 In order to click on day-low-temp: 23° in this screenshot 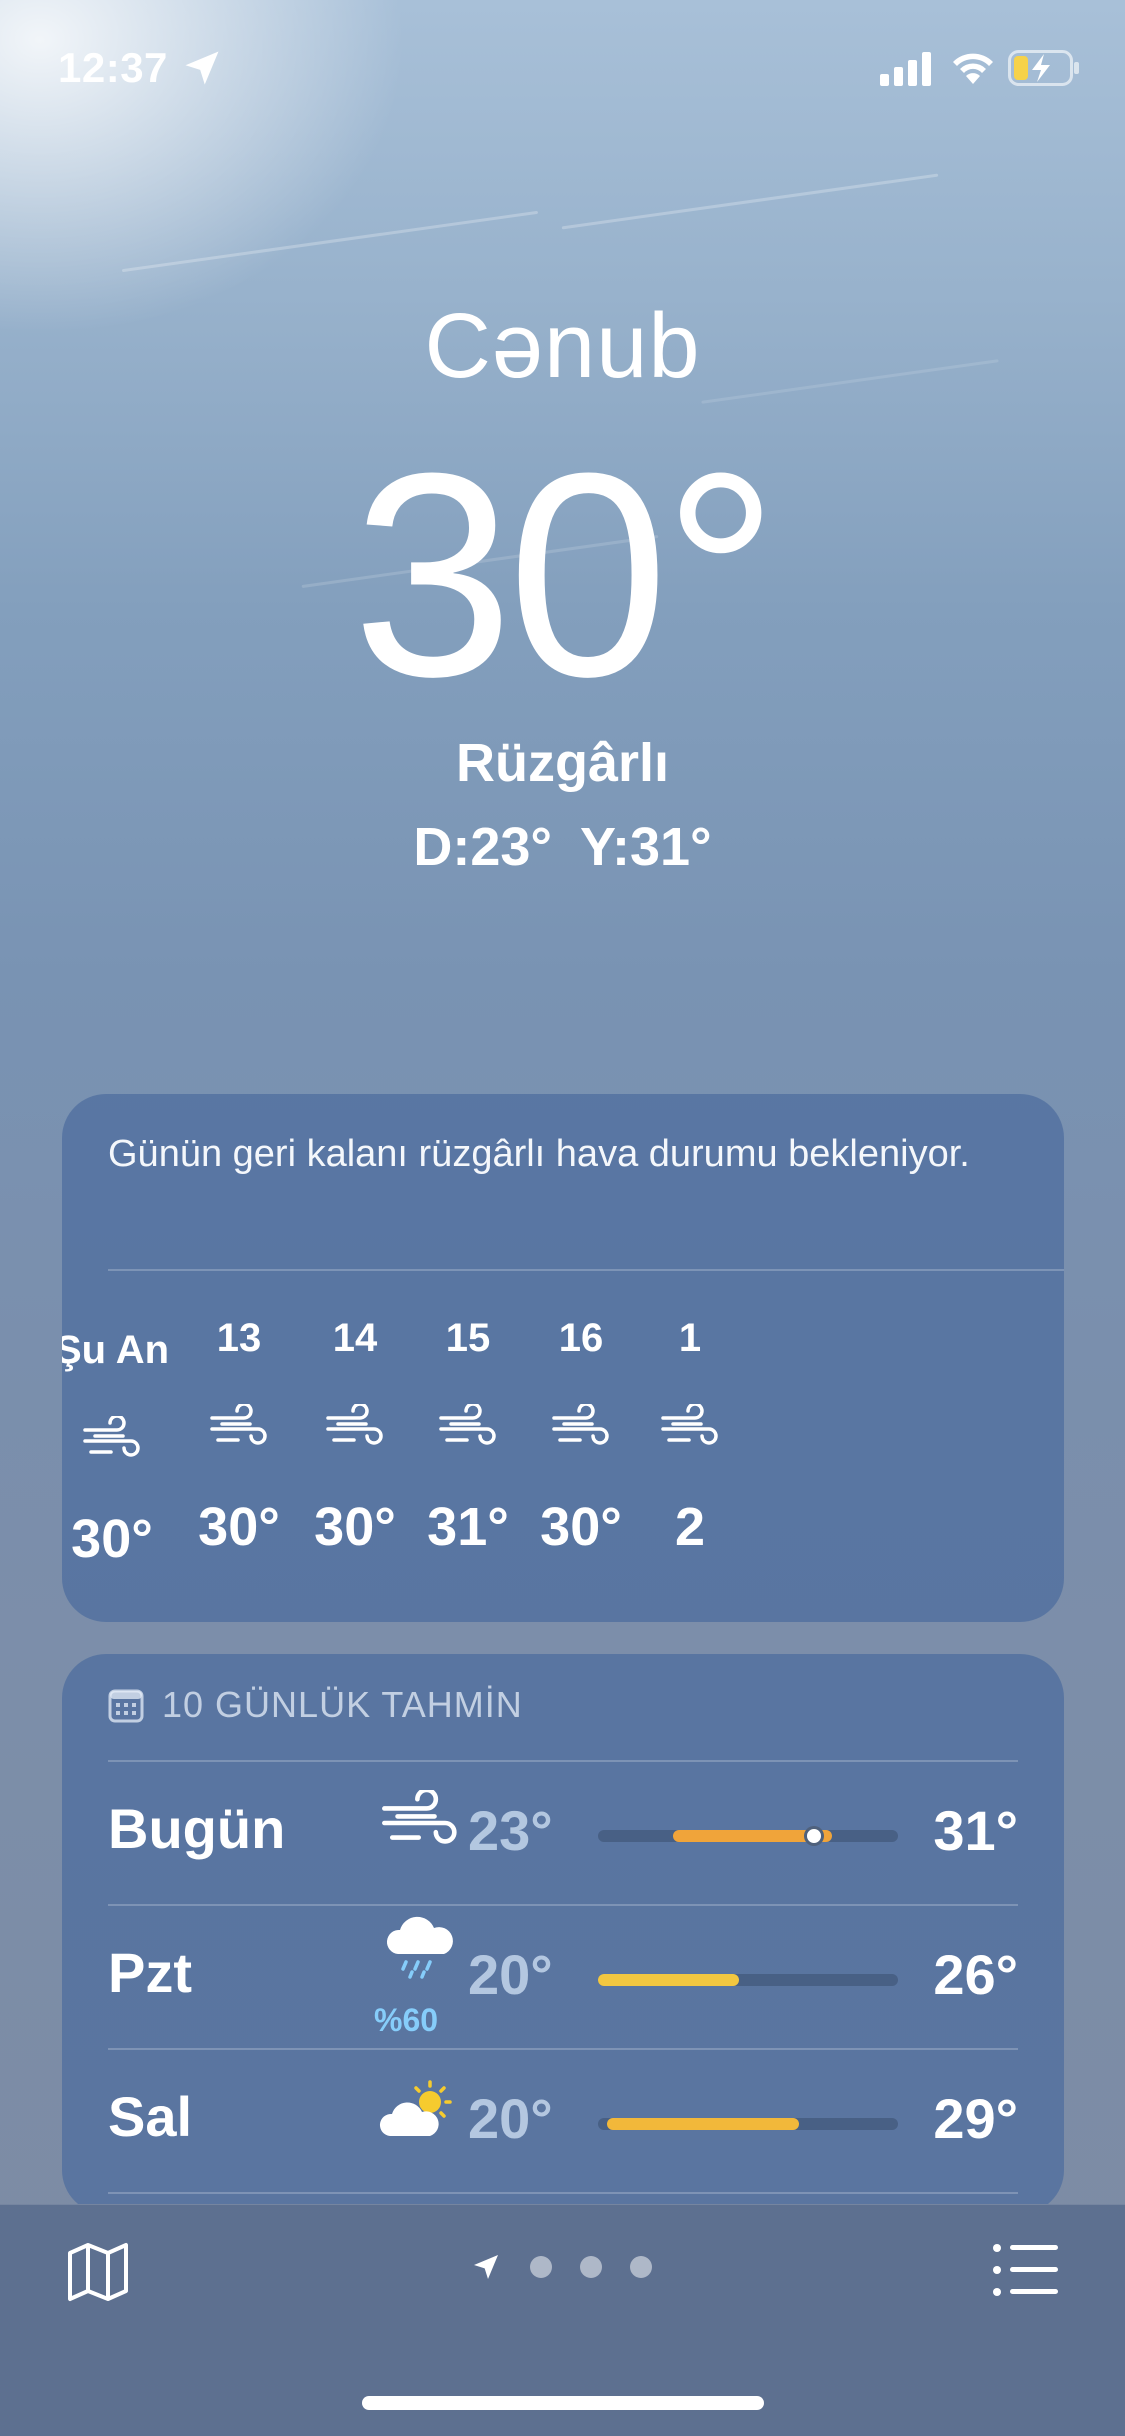, I will do `click(510, 1830)`.